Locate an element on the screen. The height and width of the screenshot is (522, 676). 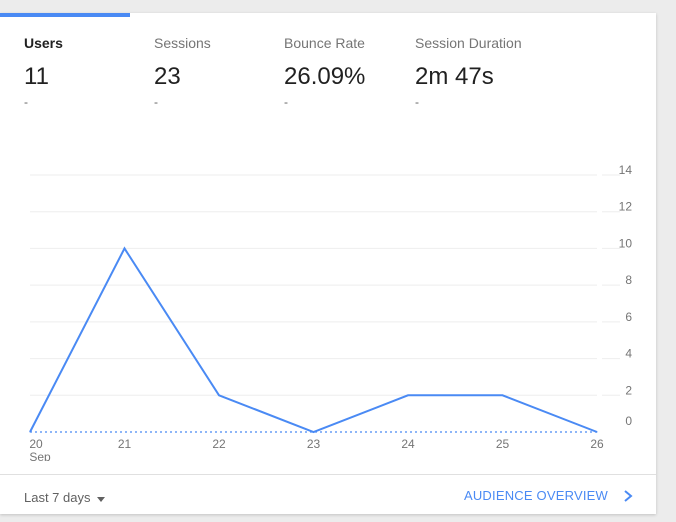
y-tick-label: 2 is located at coordinates (628, 390).